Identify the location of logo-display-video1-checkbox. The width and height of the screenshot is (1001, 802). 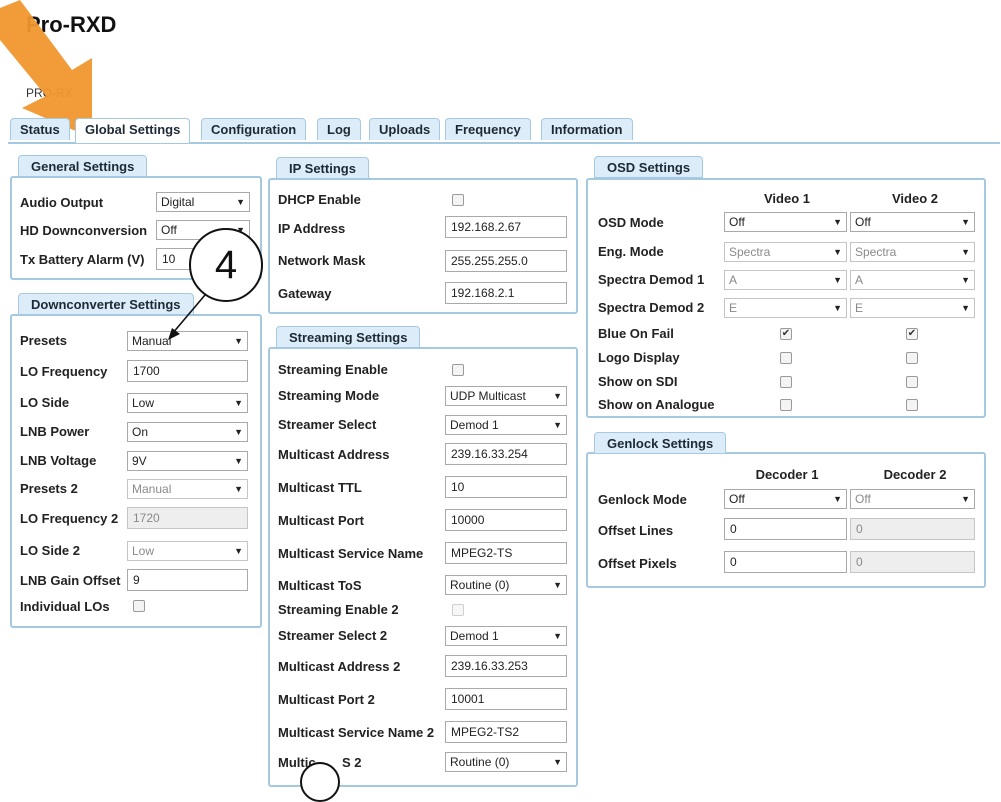
(786, 358).